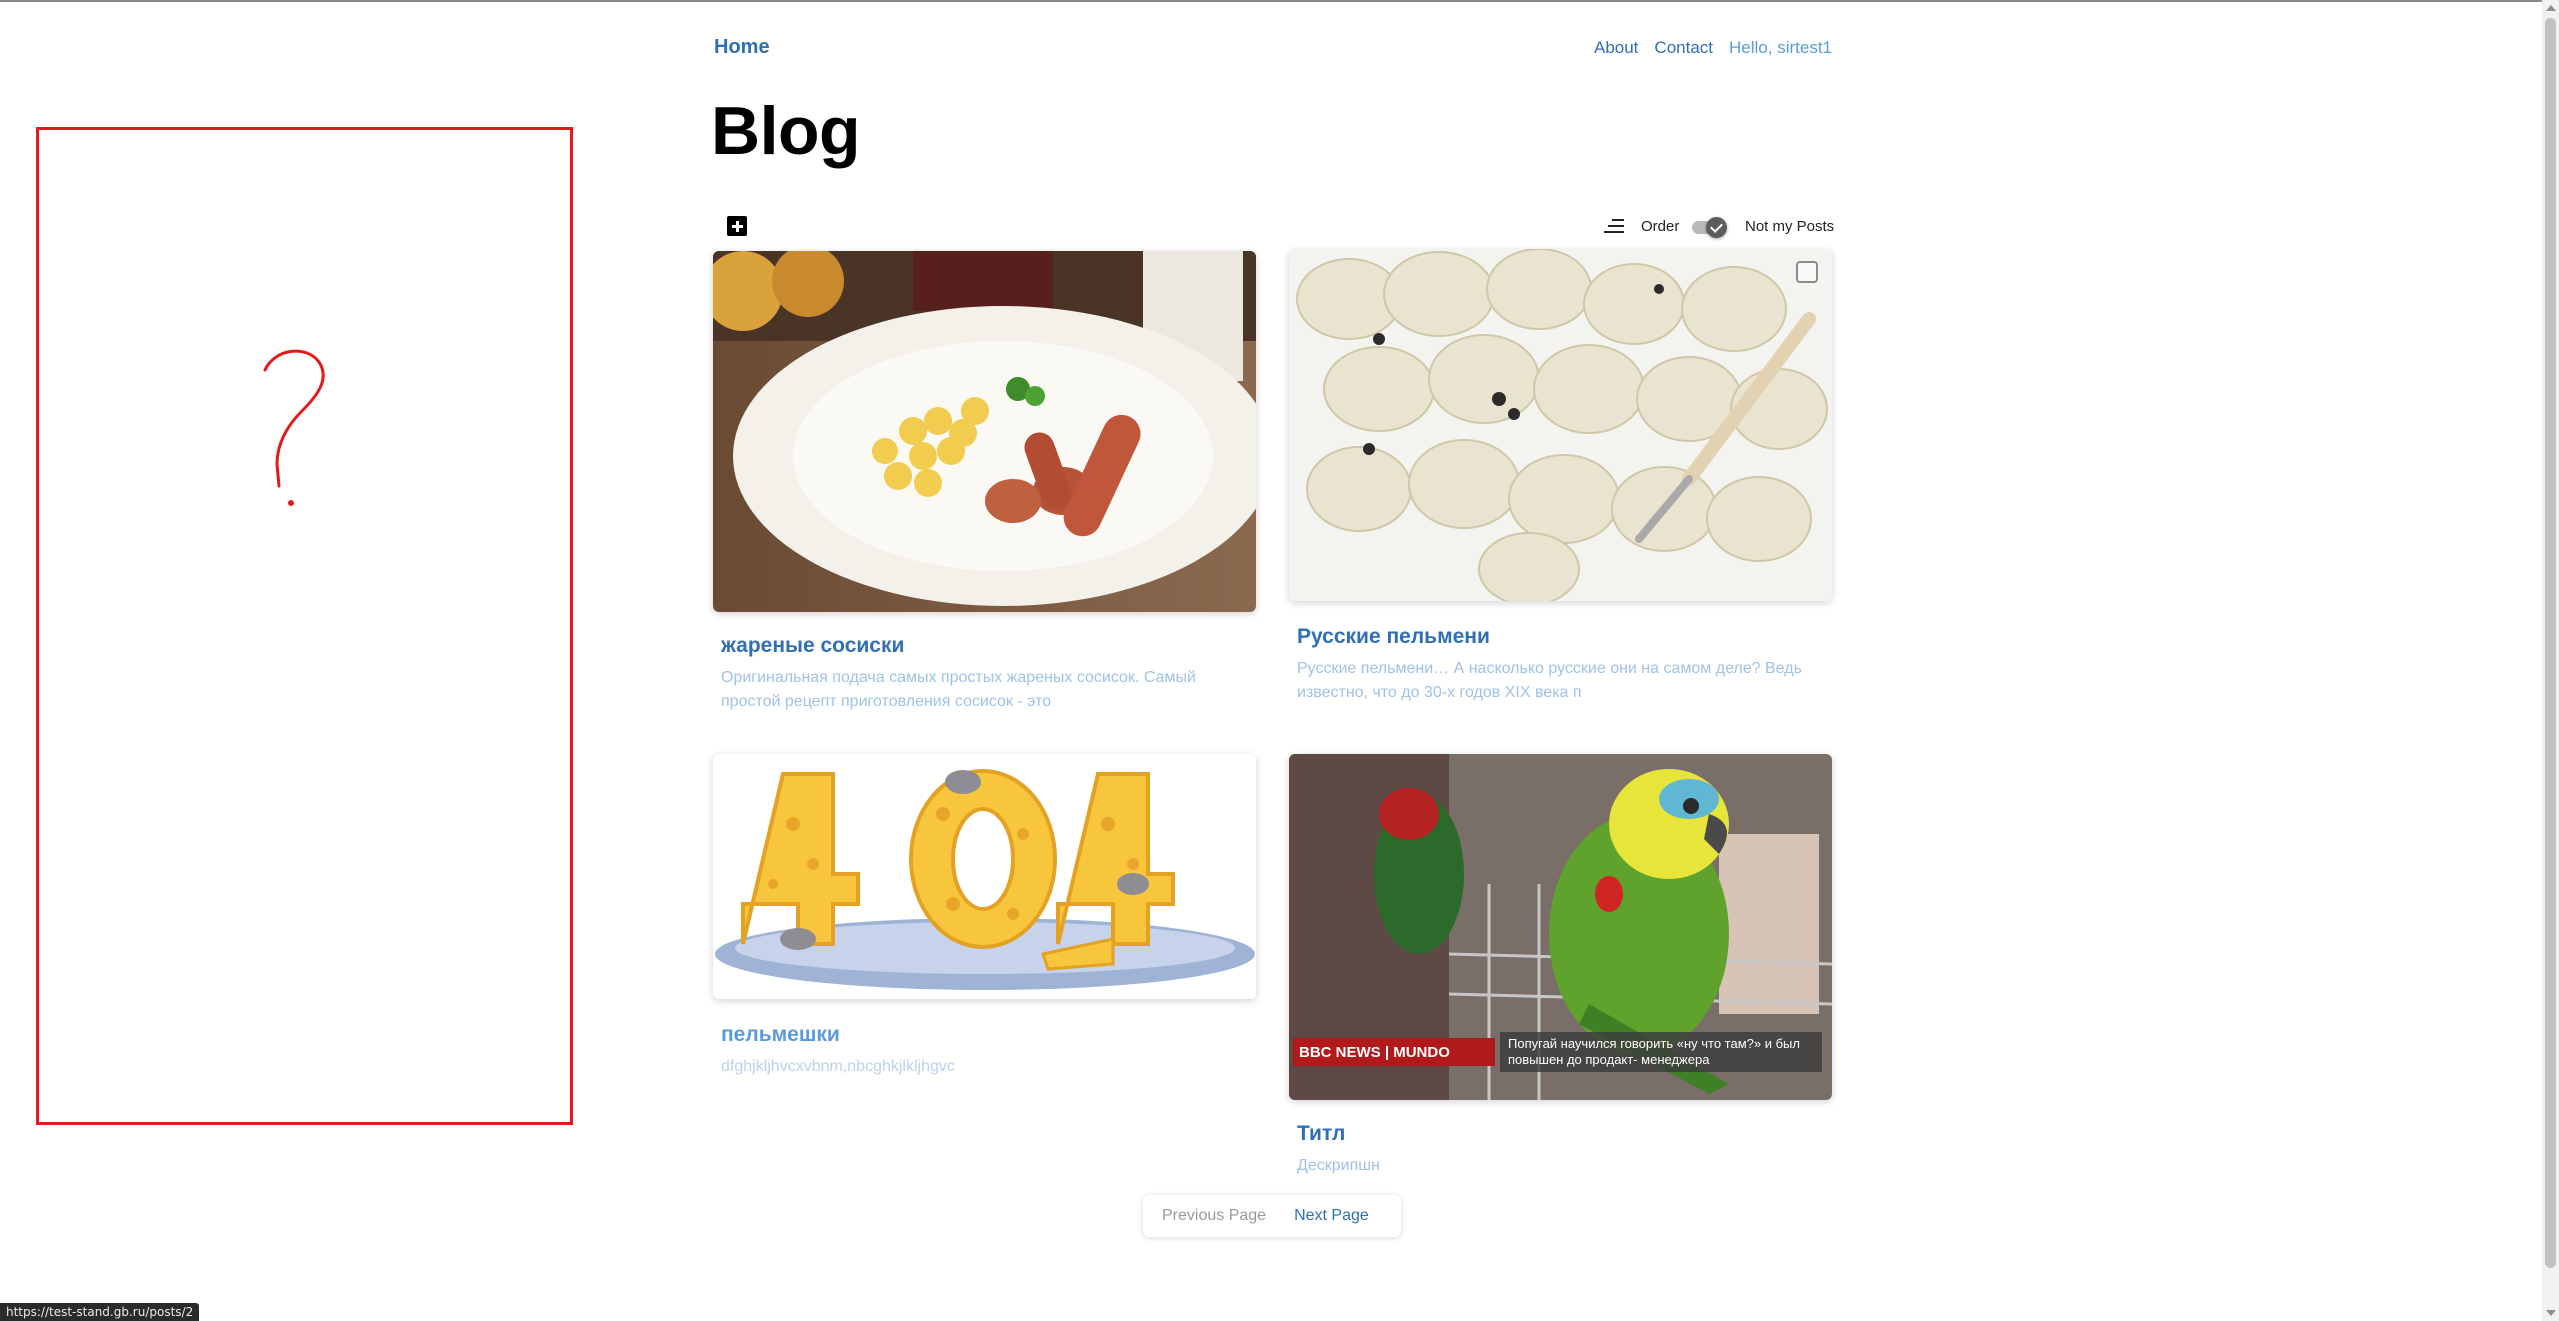 The width and height of the screenshot is (2559, 1321). I want to click on user-greeting: Hello, sirtest1, so click(1780, 48).